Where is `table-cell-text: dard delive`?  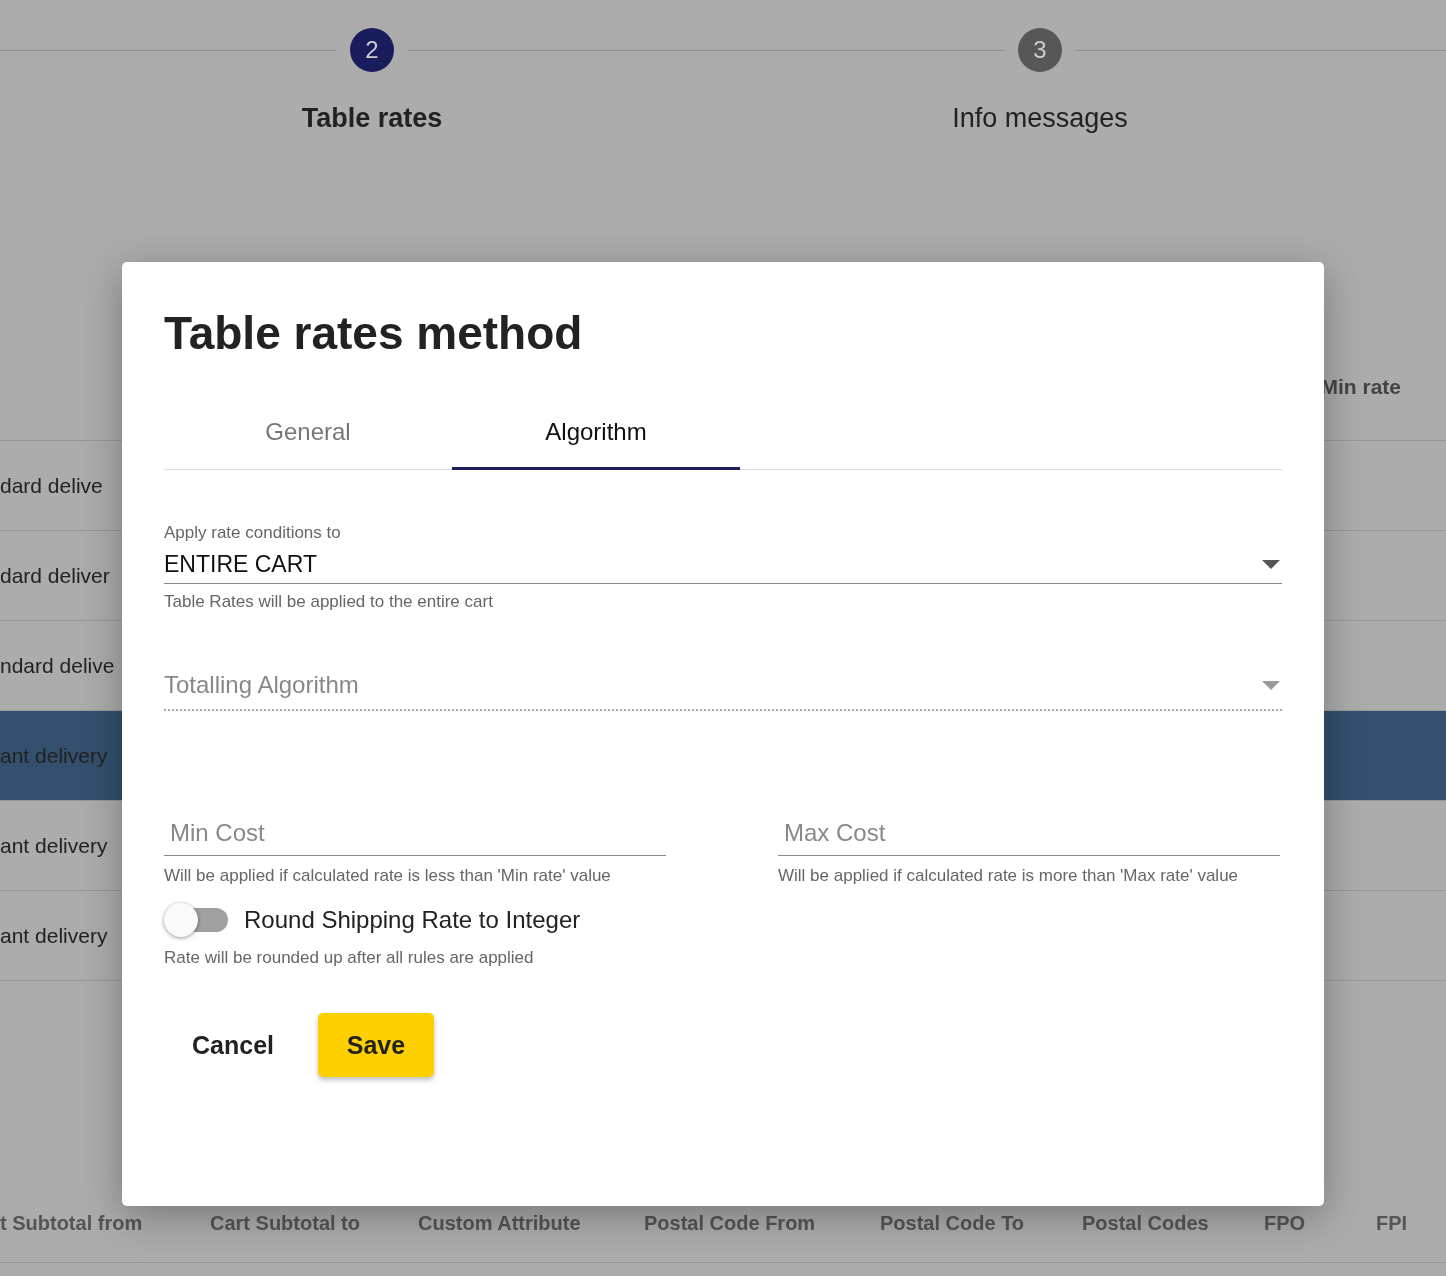
table-cell-text: dard delive is located at coordinates (51, 485).